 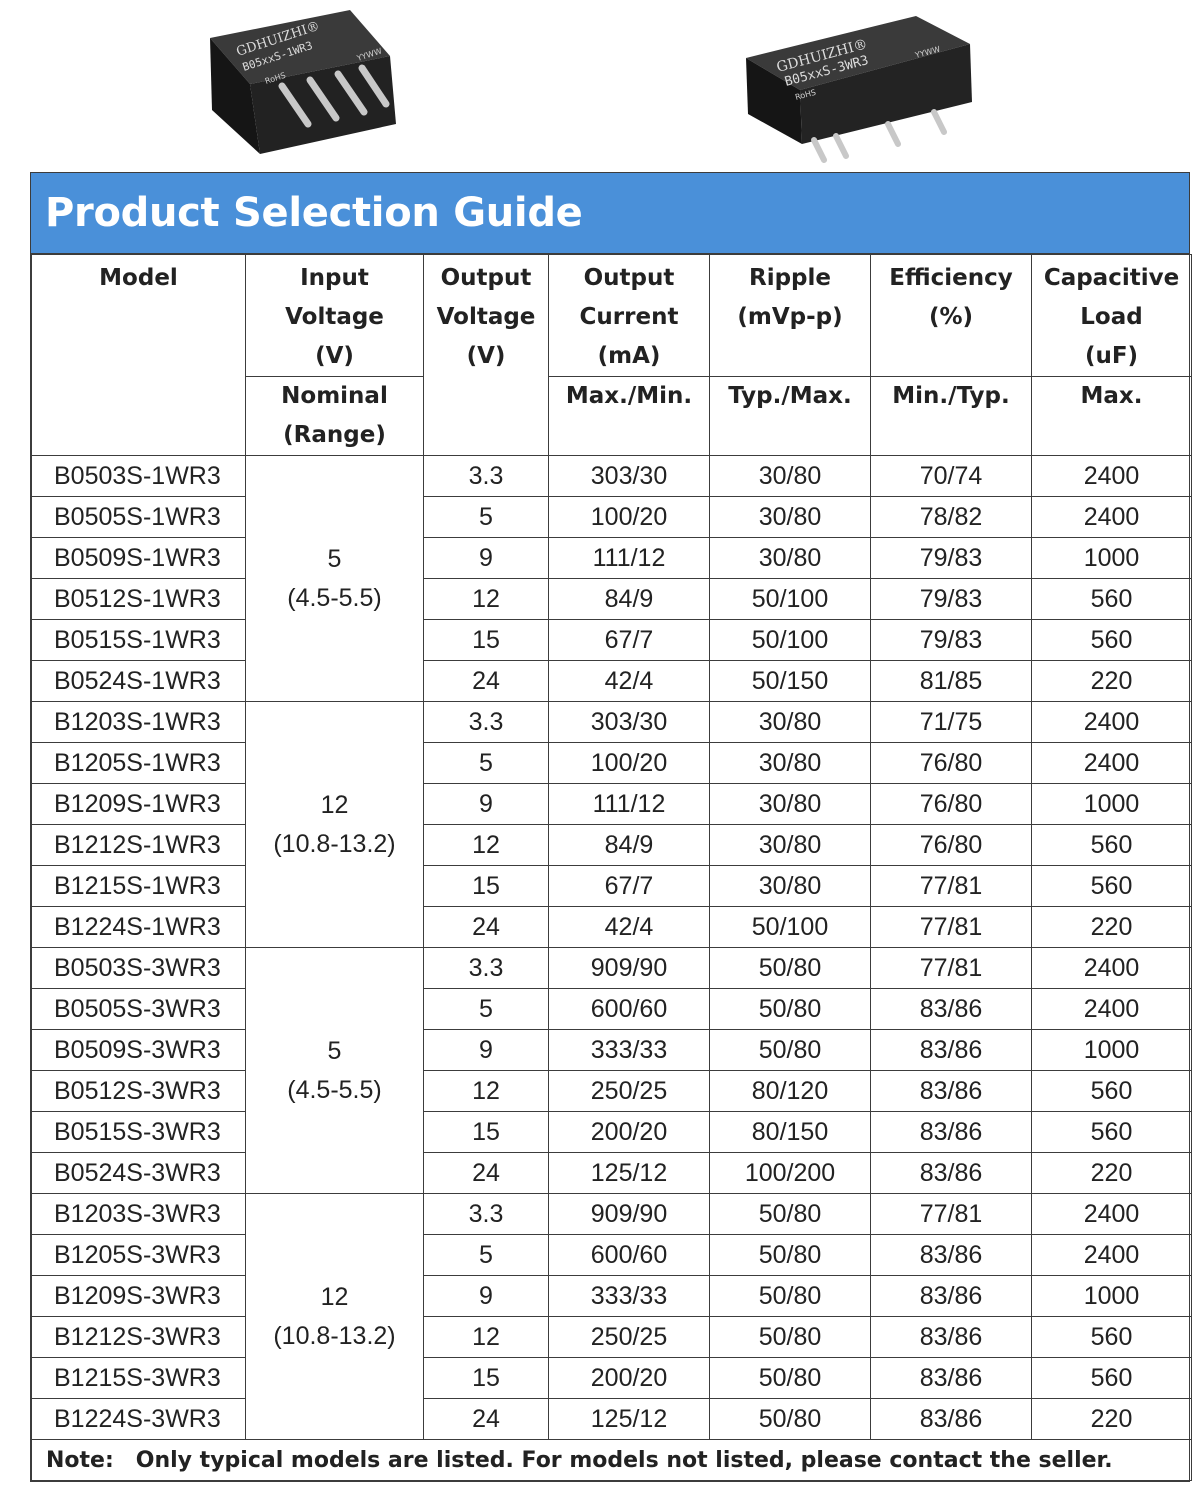 What do you see at coordinates (629, 1091) in the screenshot?
I see `output-current-cell: 250/25` at bounding box center [629, 1091].